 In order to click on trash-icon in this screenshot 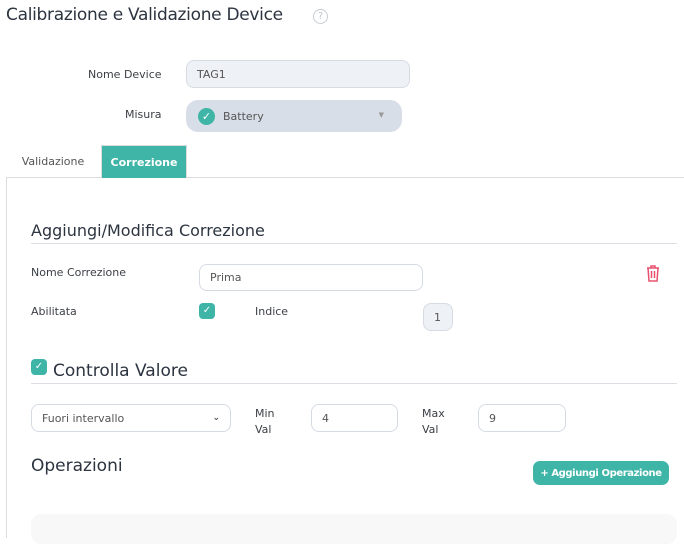, I will do `click(655, 274)`.